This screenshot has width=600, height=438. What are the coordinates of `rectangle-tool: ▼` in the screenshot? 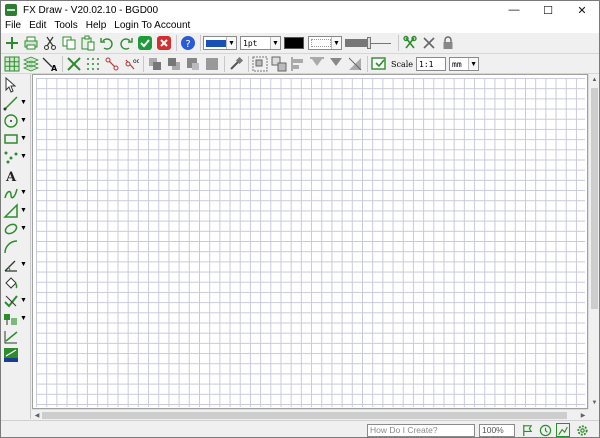 It's located at (16, 138).